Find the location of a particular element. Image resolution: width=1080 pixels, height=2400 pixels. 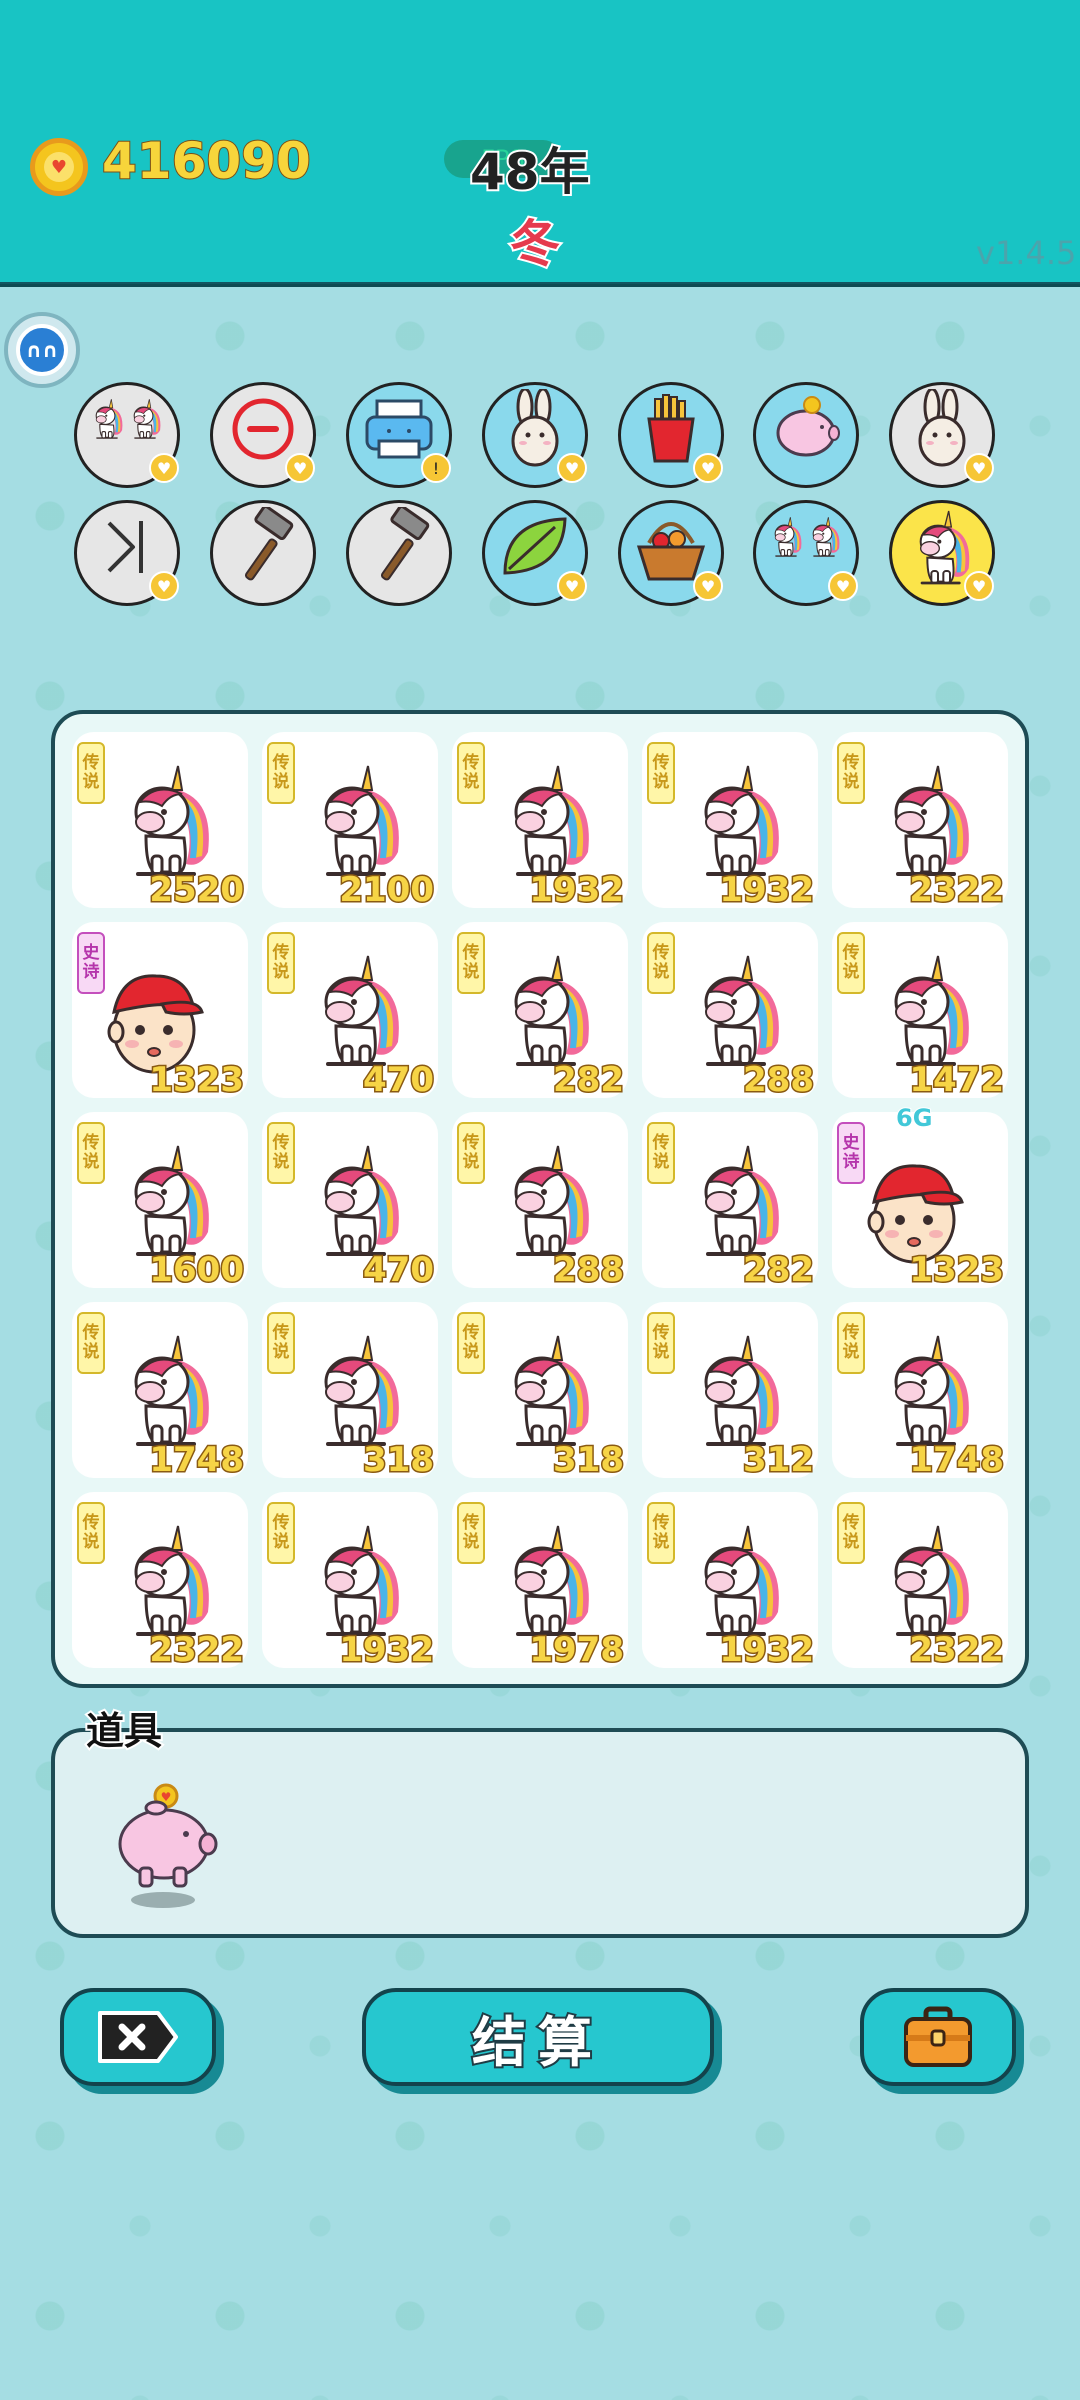

prop-item-piggy-bank: ♥ is located at coordinates (163, 1847).